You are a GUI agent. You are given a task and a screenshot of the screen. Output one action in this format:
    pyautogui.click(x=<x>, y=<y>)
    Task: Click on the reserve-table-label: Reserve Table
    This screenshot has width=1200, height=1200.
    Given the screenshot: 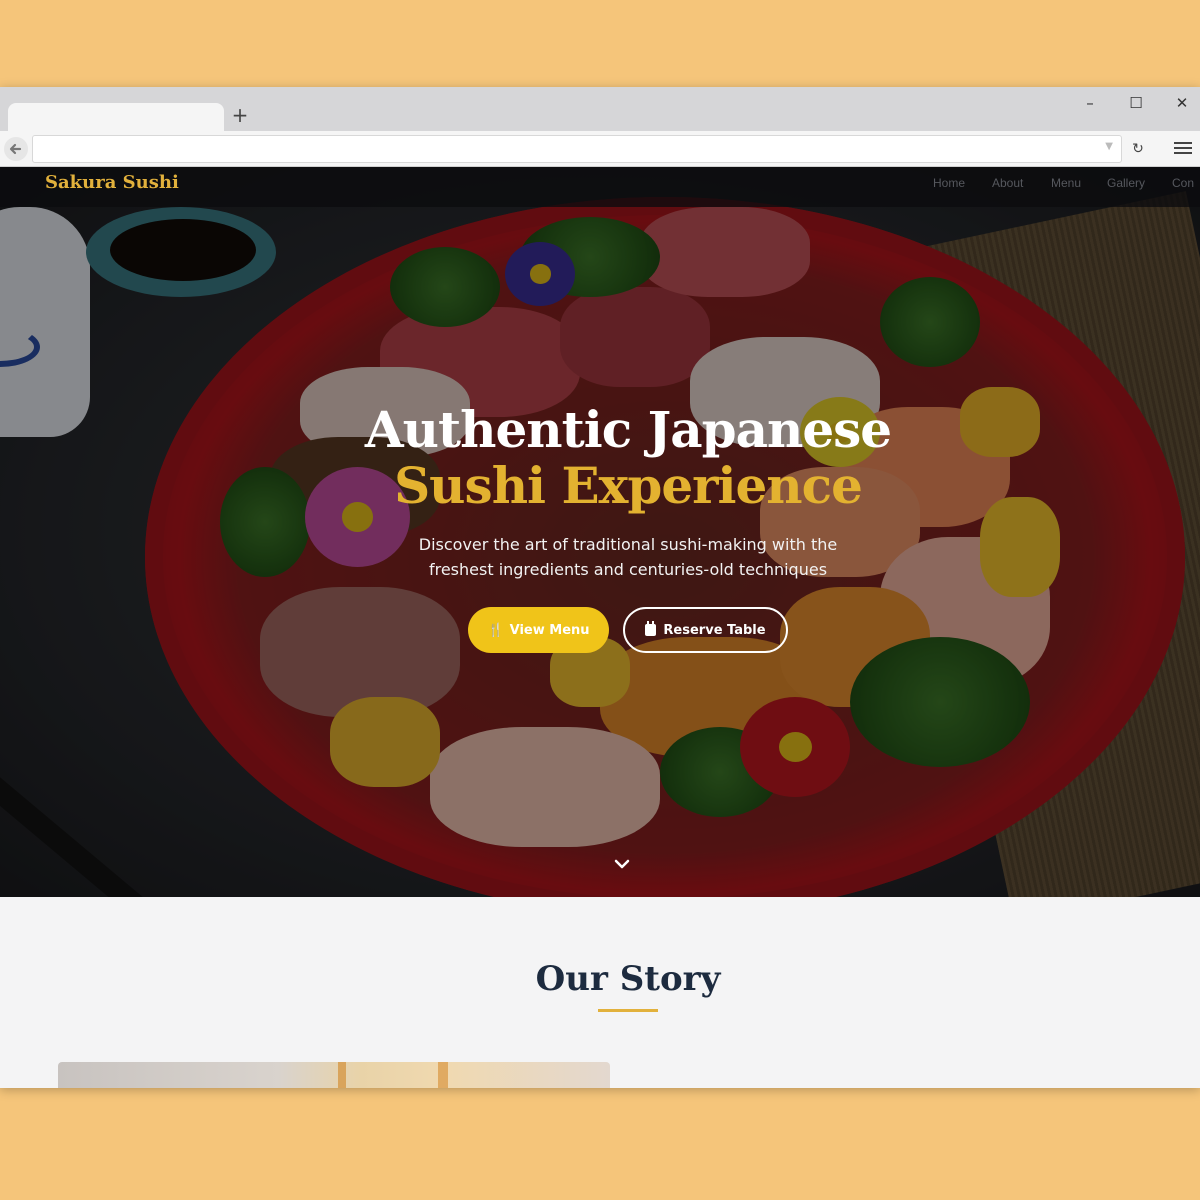 What is the action you would take?
    pyautogui.click(x=714, y=630)
    